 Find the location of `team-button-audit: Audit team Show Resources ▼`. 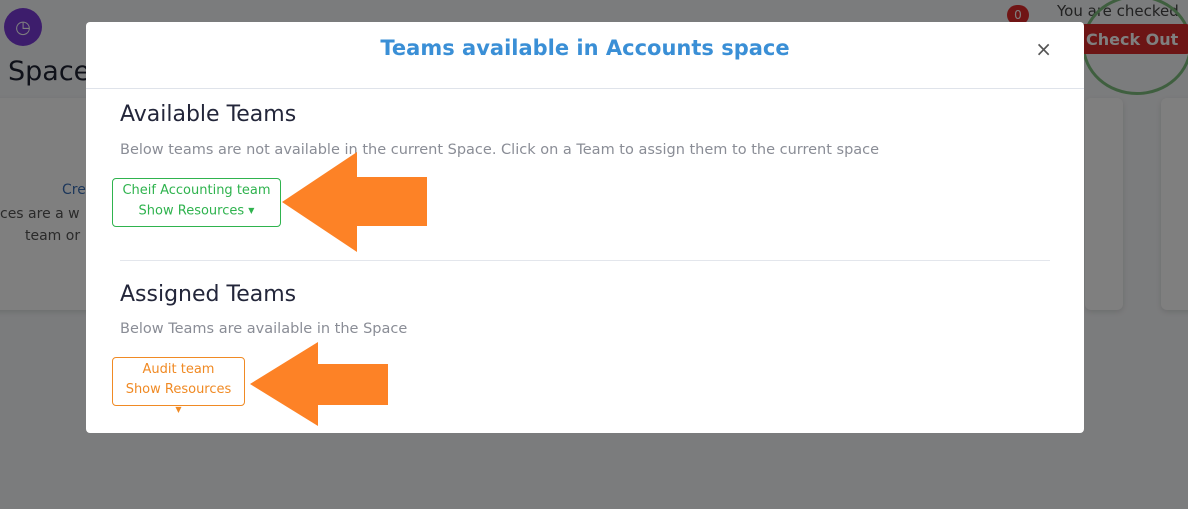

team-button-audit: Audit team Show Resources ▼ is located at coordinates (178, 385).